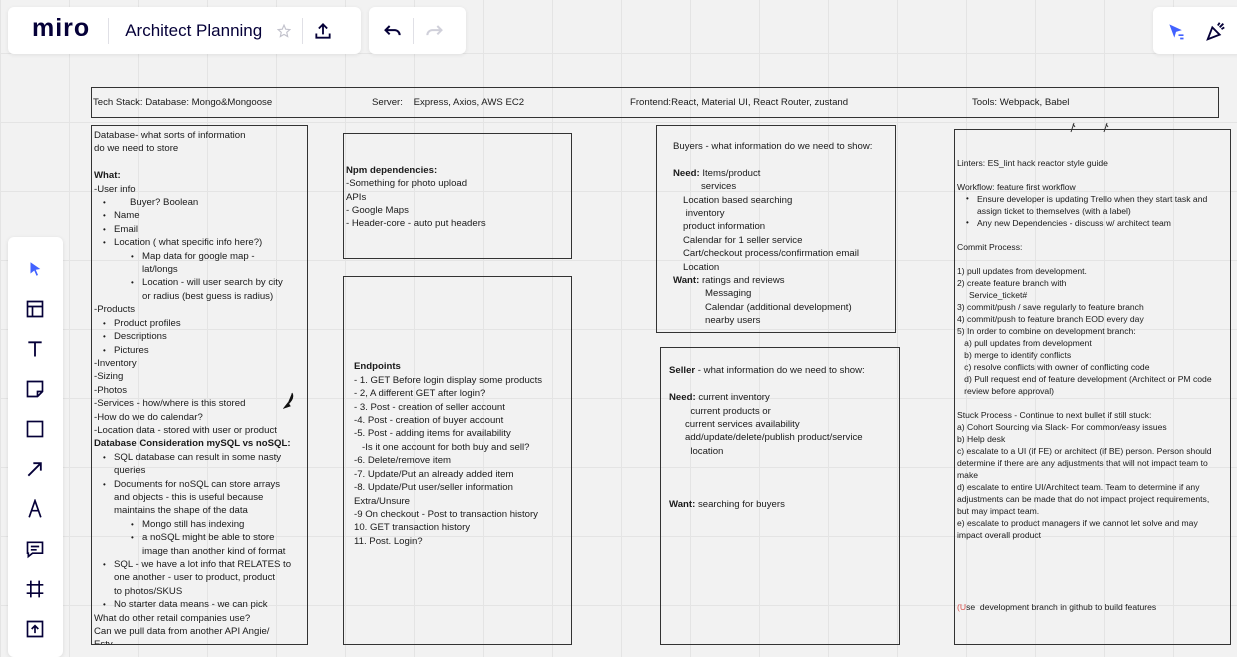 This screenshot has width=1237, height=657. Describe the element at coordinates (784, 320) in the screenshot. I see `note-line: nearby users` at that location.